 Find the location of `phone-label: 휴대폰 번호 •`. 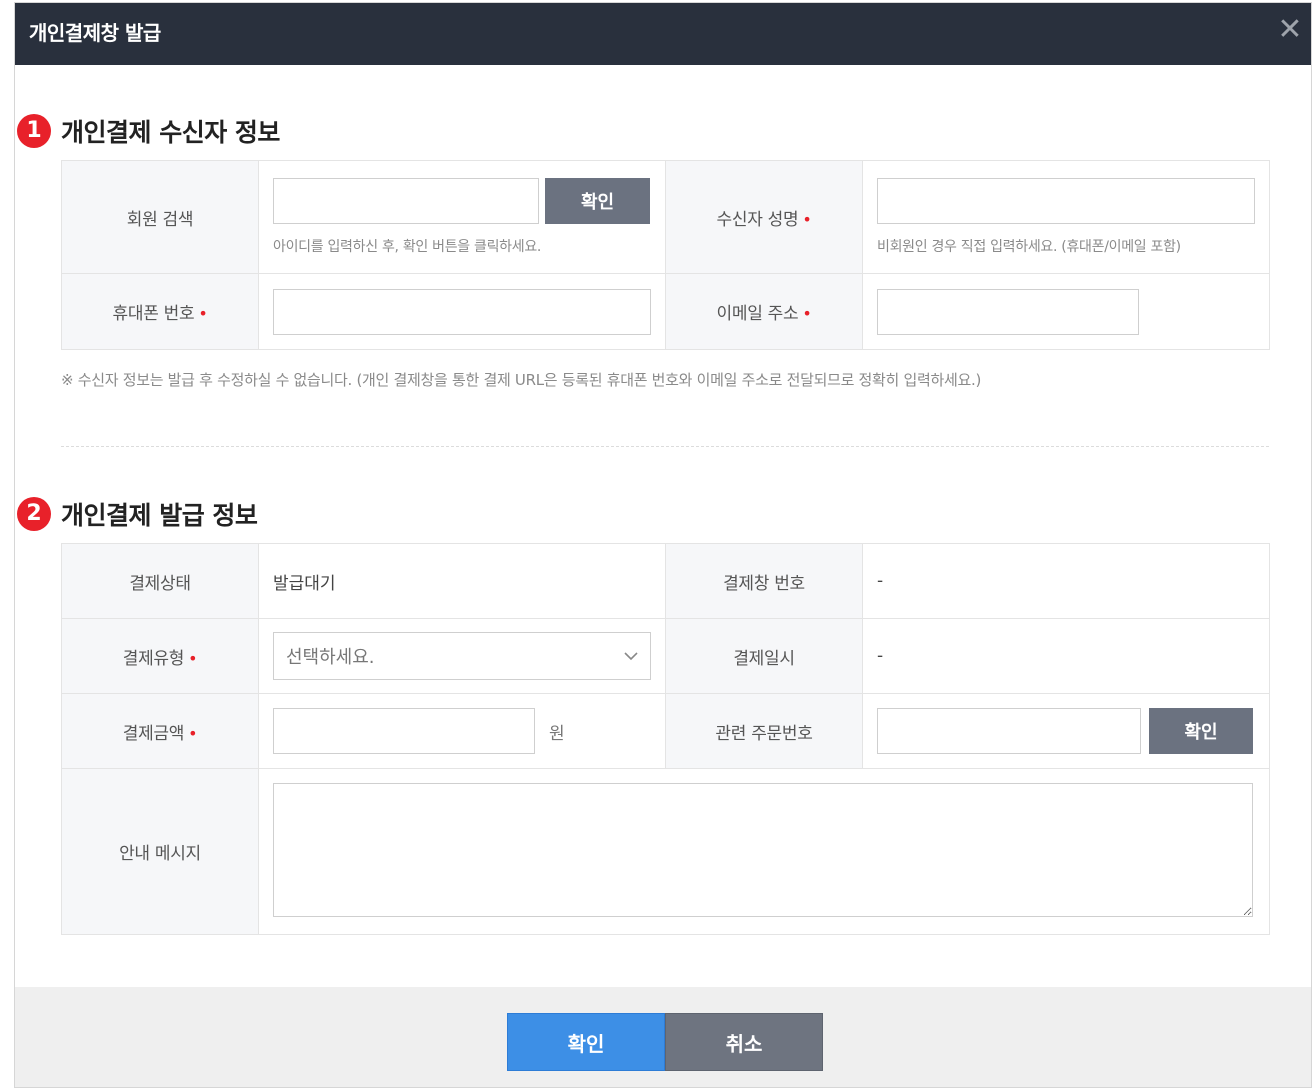

phone-label: 휴대폰 번호 • is located at coordinates (160, 311).